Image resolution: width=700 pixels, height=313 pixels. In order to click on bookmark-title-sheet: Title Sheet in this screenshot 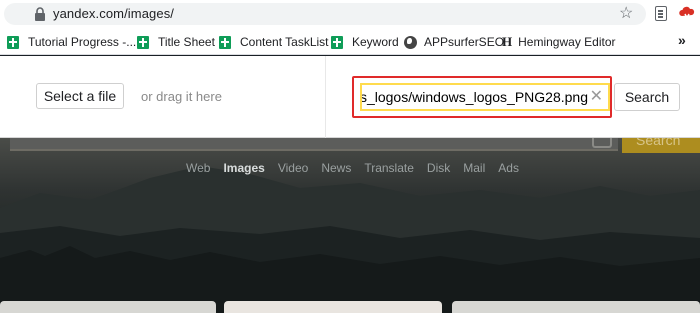, I will do `click(176, 42)`.